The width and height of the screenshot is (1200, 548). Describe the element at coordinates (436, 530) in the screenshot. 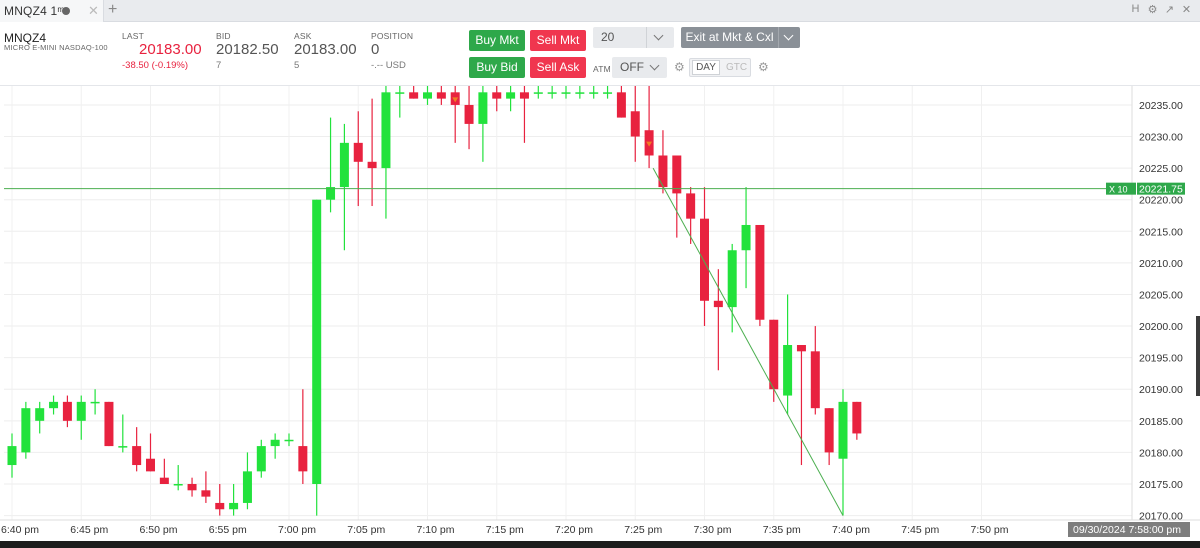

I see `x-tick-label: 7:10 pm` at that location.